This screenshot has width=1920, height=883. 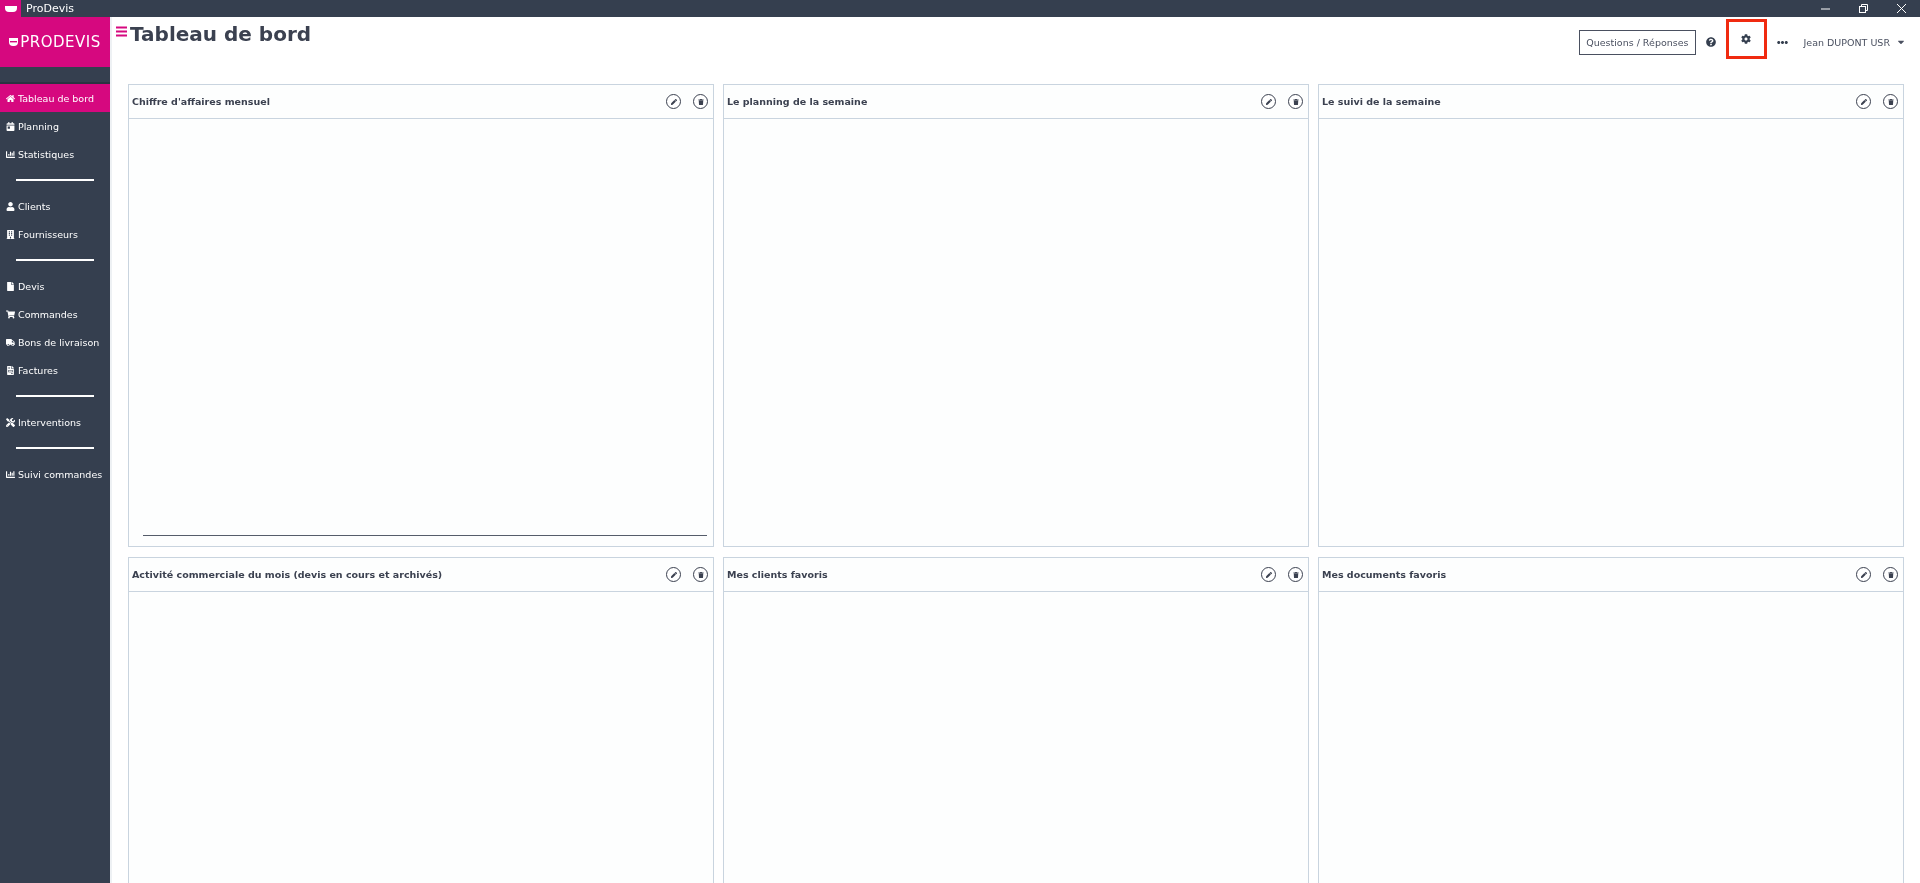 I want to click on truck-icon, so click(x=10, y=342).